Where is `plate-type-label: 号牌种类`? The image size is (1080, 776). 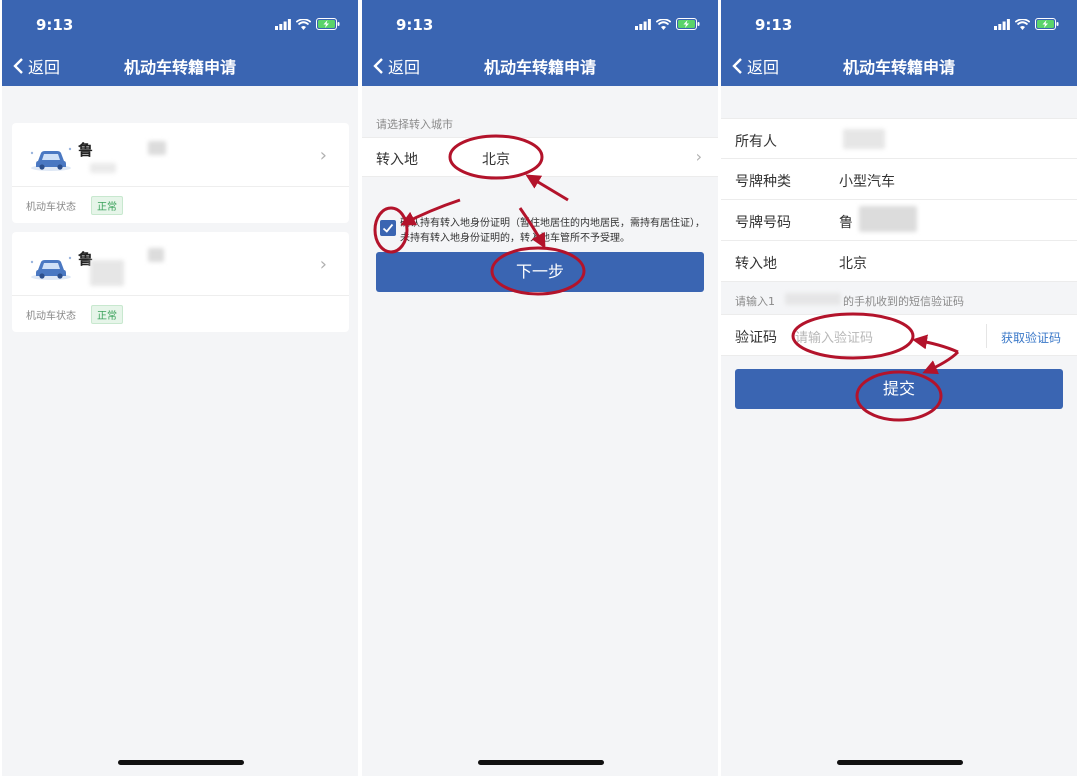
plate-type-label: 号牌种类 is located at coordinates (763, 182).